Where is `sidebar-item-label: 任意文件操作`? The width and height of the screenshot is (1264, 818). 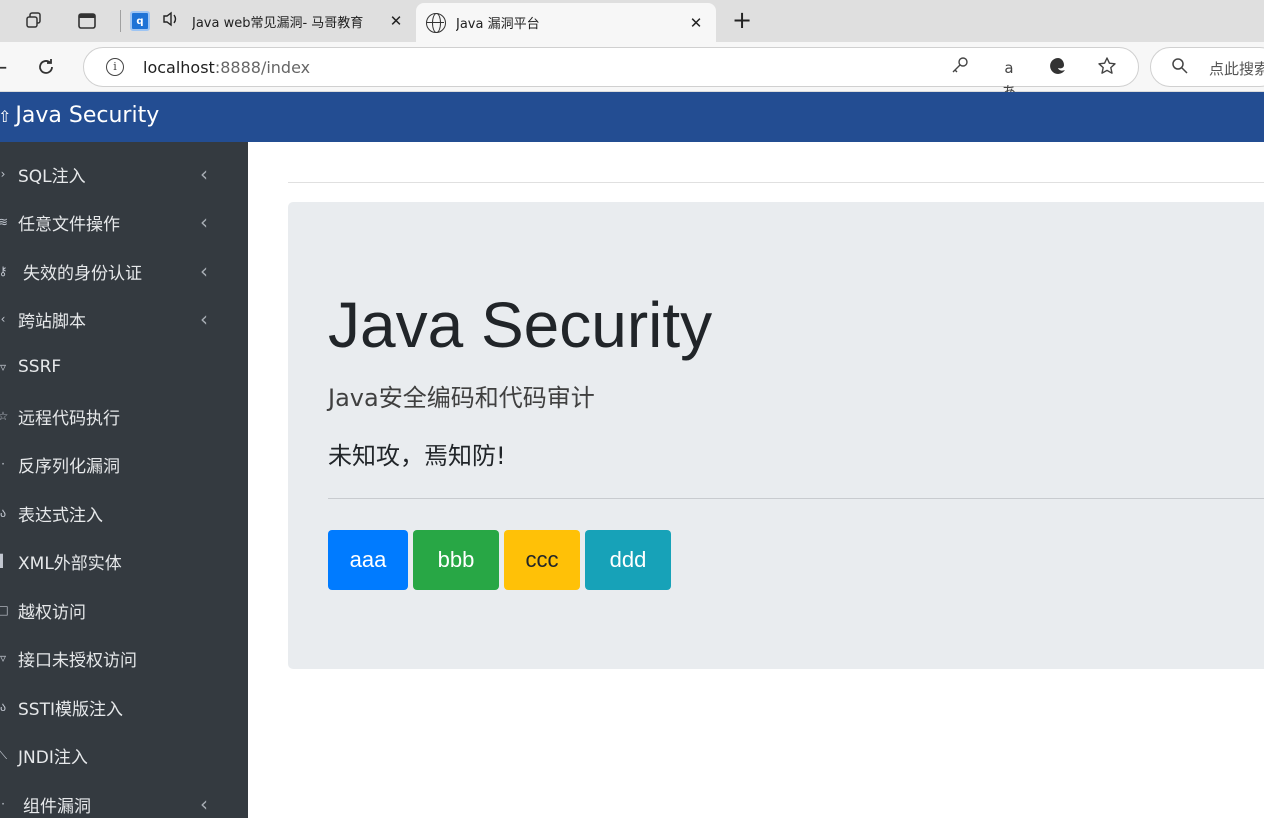
sidebar-item-label: 任意文件操作 is located at coordinates (69, 224).